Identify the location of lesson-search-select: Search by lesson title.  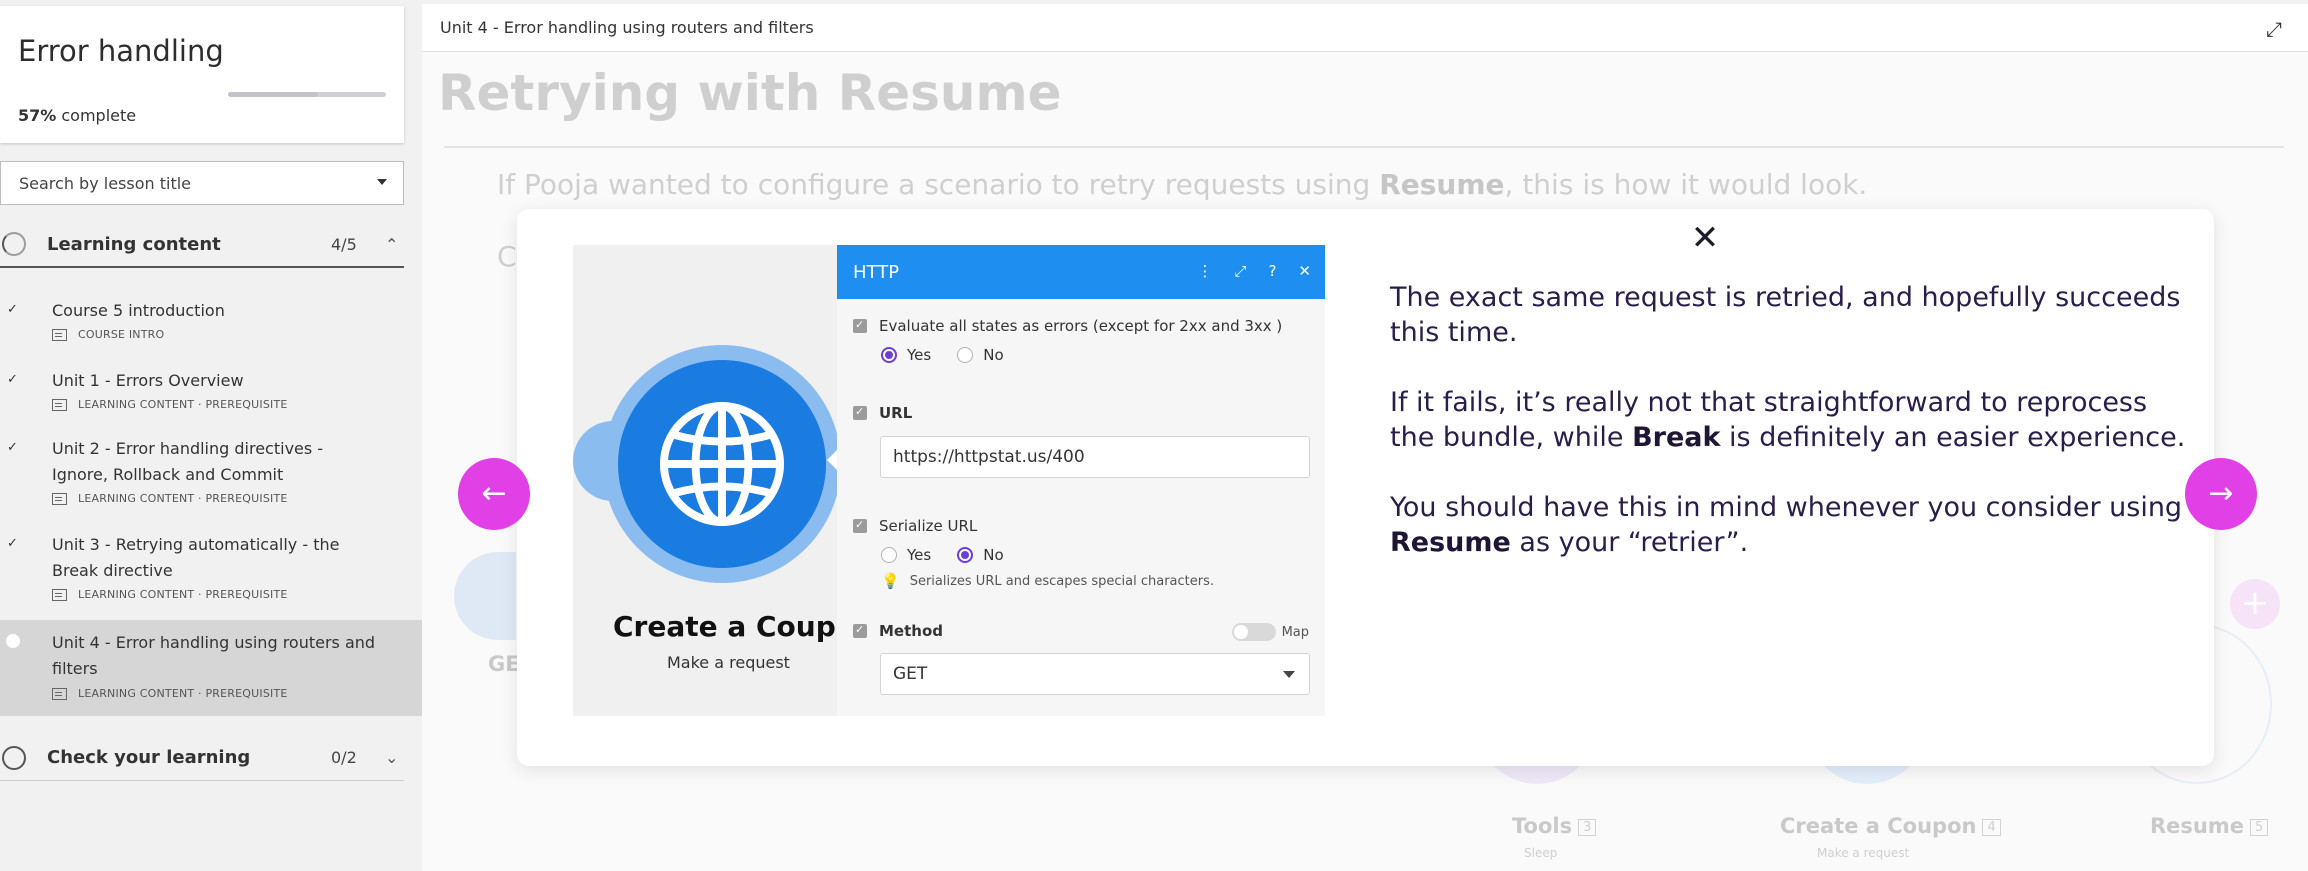
(202, 183).